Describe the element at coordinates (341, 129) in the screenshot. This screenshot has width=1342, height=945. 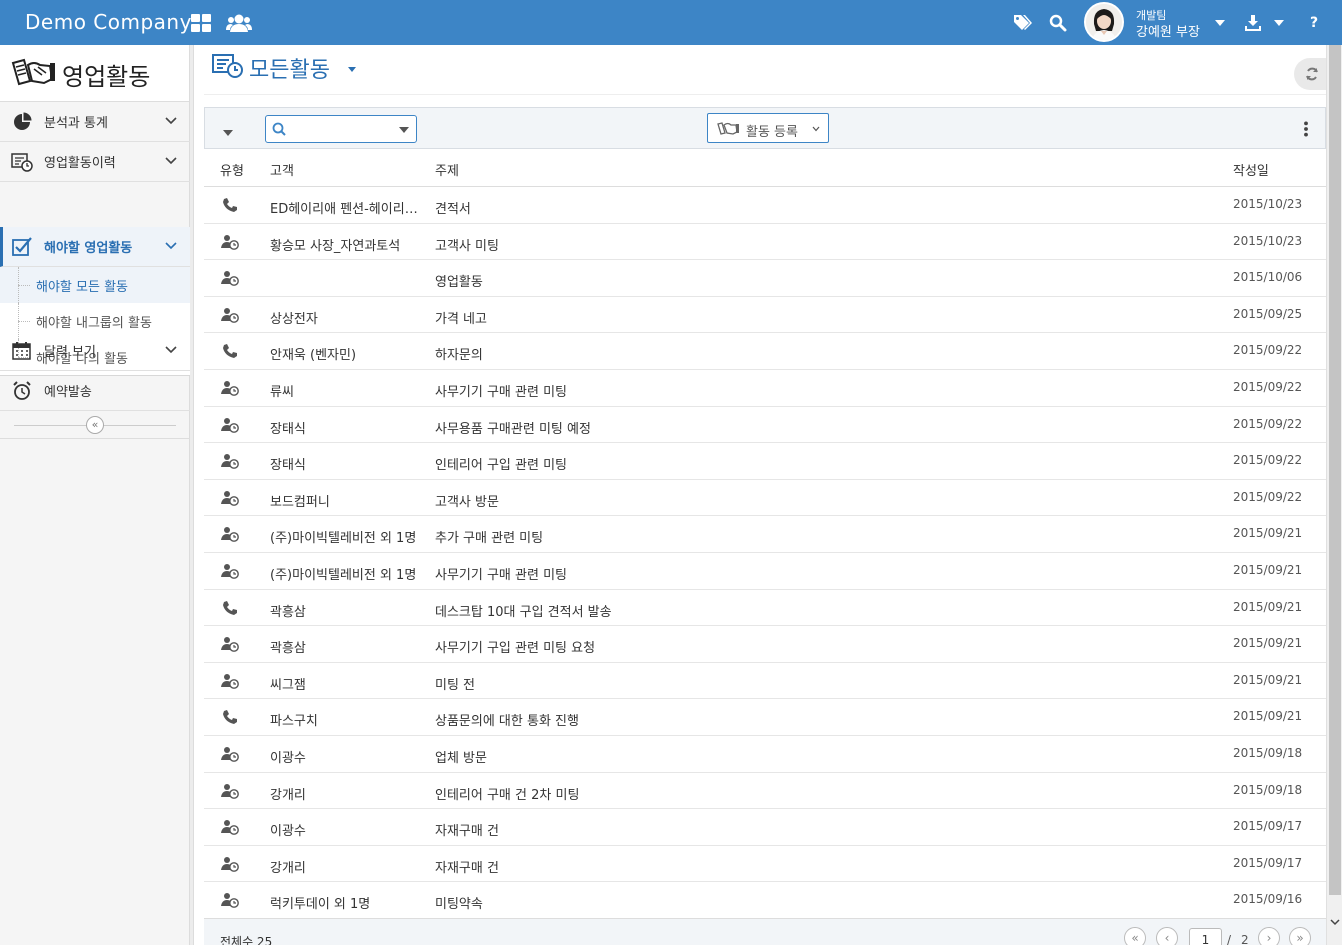
I see `search-input` at that location.